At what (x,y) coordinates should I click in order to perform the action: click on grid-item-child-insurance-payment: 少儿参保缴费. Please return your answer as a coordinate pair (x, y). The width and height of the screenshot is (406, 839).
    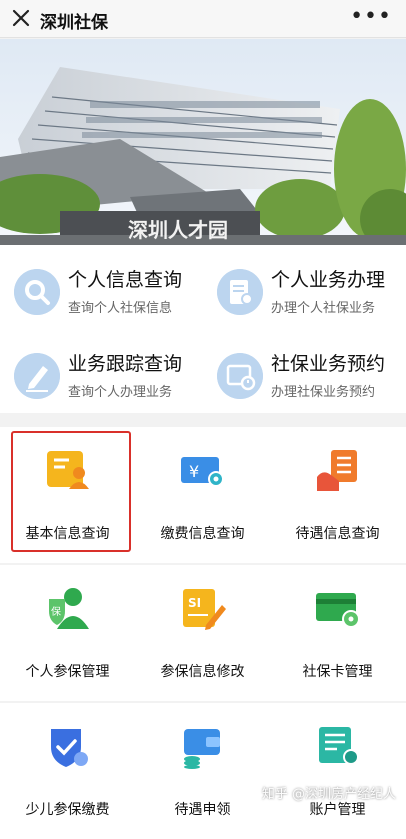
    Looking at the image, I should click on (67, 771).